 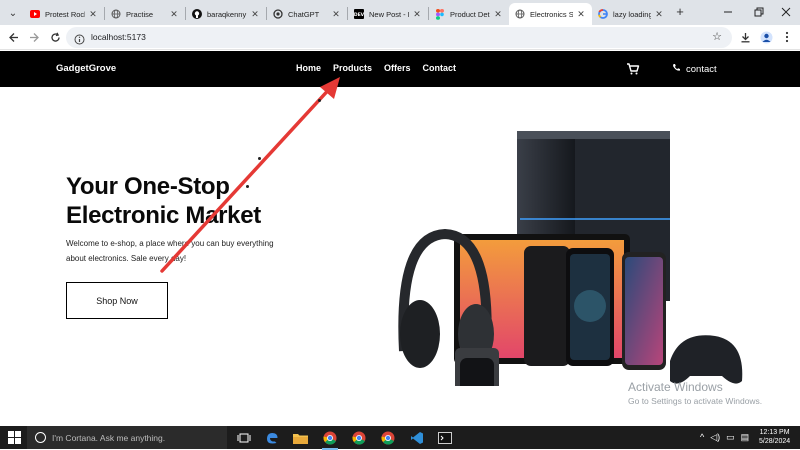 I want to click on dev-icon: DEV, so click(x=359, y=14).